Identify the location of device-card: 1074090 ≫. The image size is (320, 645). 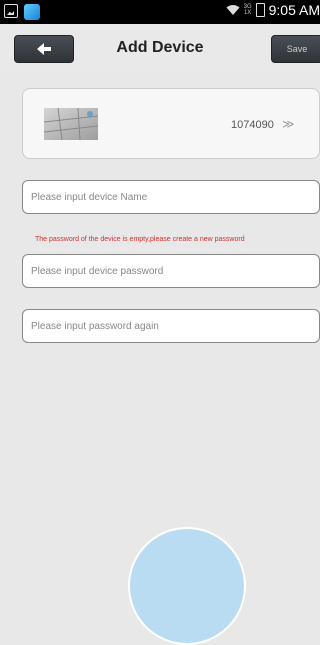
(171, 123).